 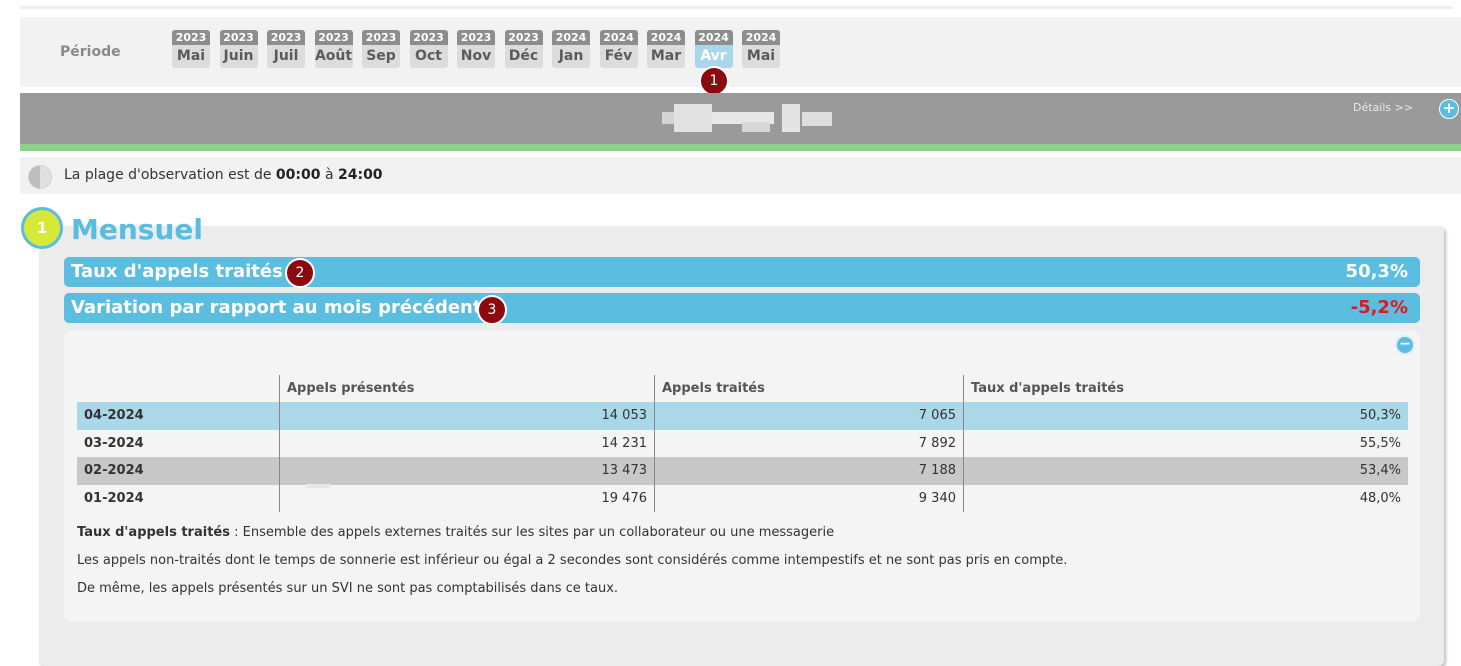 I want to click on kpi-value: -5,2%, so click(x=1379, y=307).